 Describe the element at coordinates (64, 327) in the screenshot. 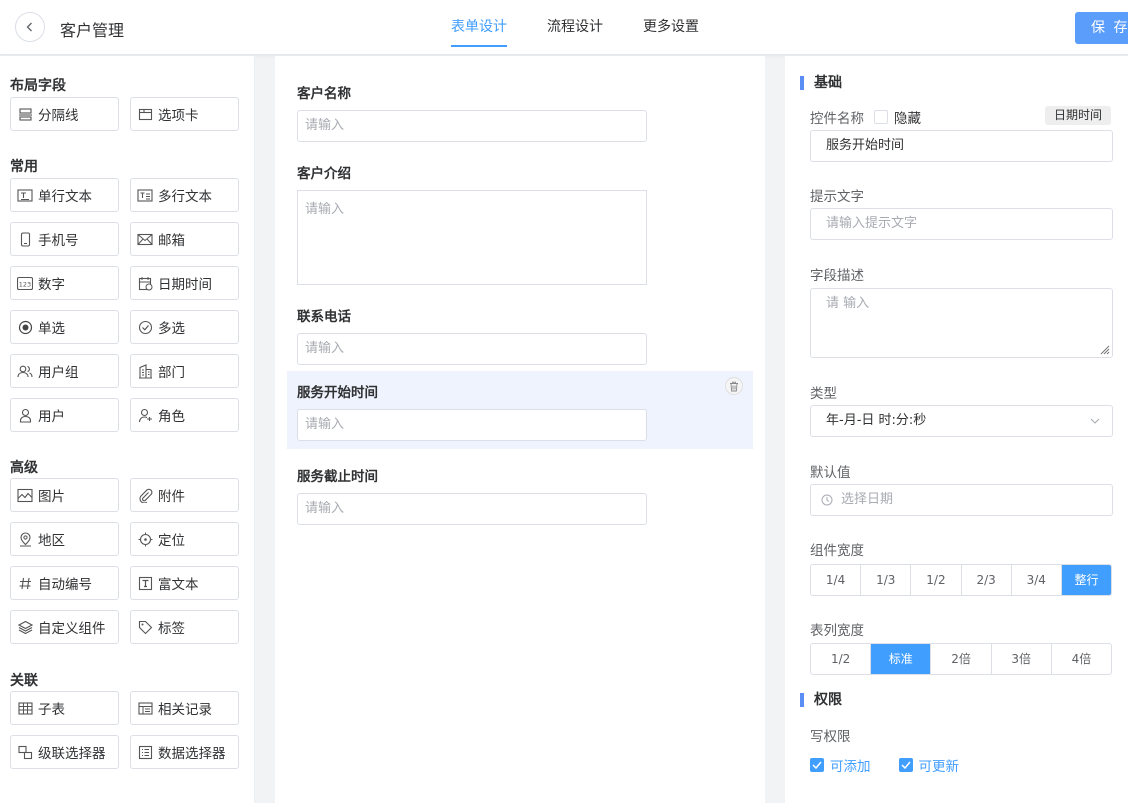

I see `palette-item-radio: 单选` at that location.